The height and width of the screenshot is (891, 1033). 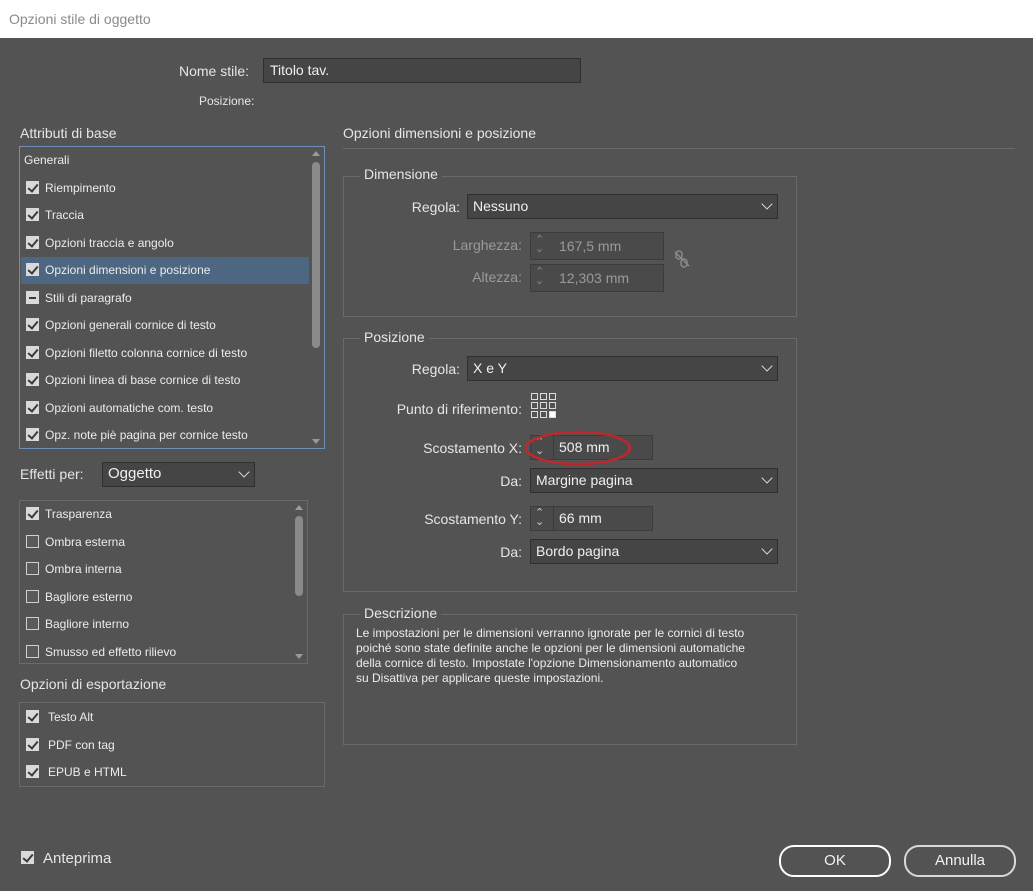 What do you see at coordinates (85, 541) in the screenshot?
I see `effect-item-label: Ombra esterna` at bounding box center [85, 541].